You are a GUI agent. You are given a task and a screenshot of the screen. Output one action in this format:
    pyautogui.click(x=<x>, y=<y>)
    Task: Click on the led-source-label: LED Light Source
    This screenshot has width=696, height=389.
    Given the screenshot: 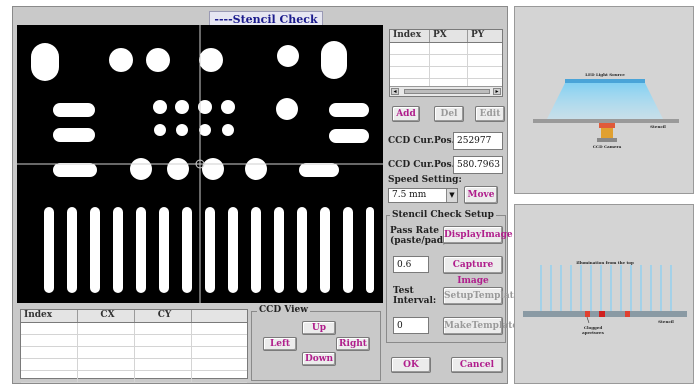 What is the action you would take?
    pyautogui.click(x=605, y=74)
    